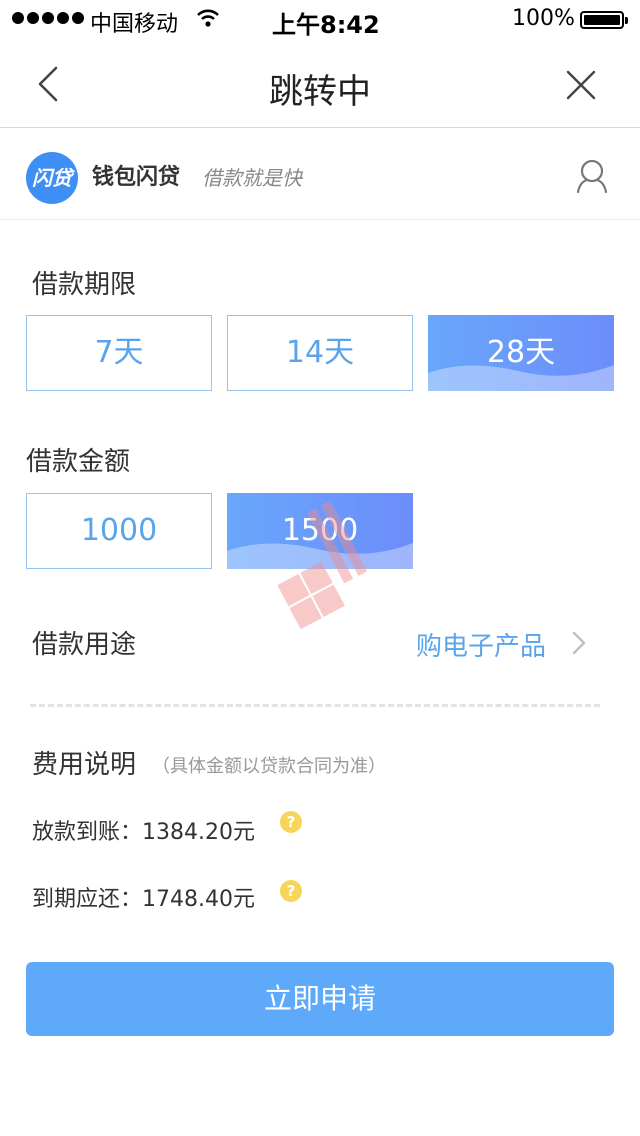  What do you see at coordinates (326, 25) in the screenshot?
I see `status-time: 上午8:42` at bounding box center [326, 25].